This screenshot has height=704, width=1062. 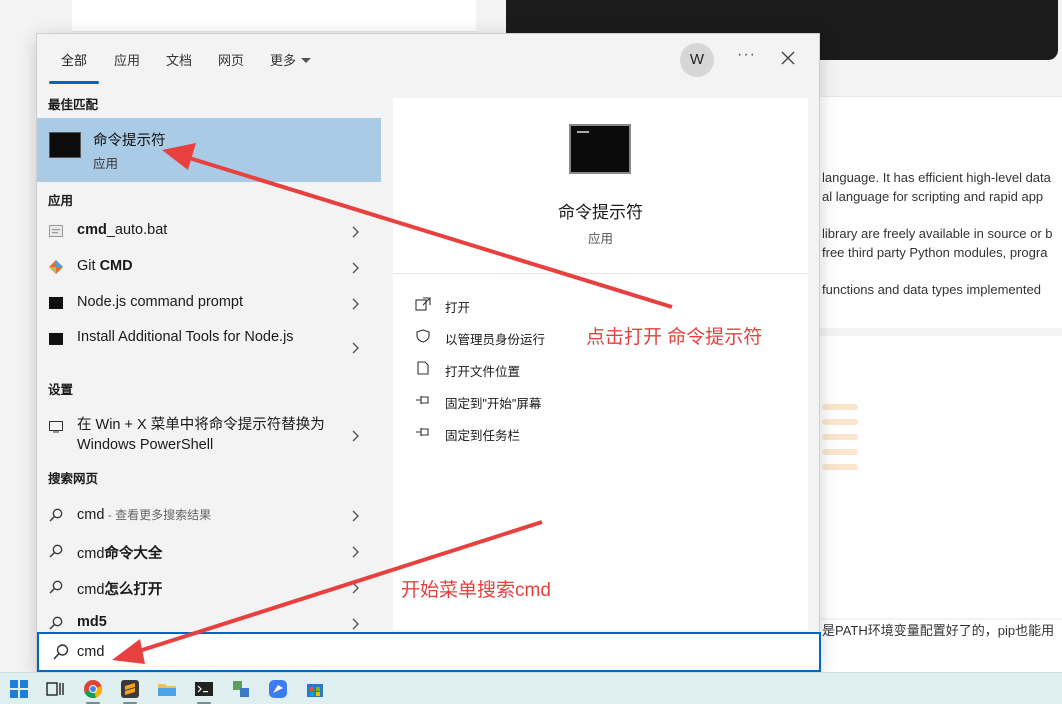 What do you see at coordinates (600, 273) in the screenshot?
I see `divider` at bounding box center [600, 273].